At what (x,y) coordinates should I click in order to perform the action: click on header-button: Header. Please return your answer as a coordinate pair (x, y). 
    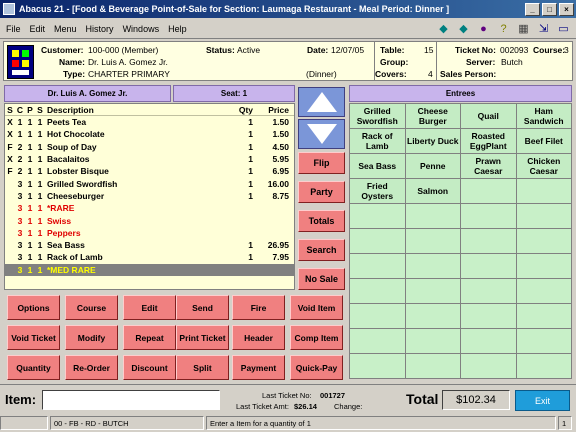
    Looking at the image, I should click on (258, 337).